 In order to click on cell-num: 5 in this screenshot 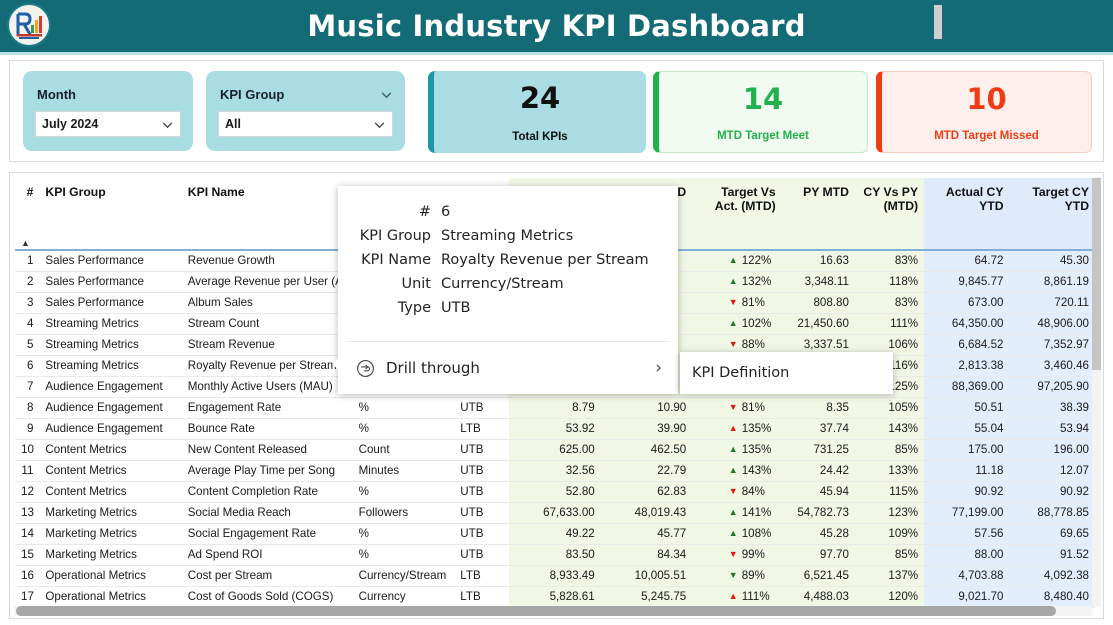, I will do `click(27, 345)`.